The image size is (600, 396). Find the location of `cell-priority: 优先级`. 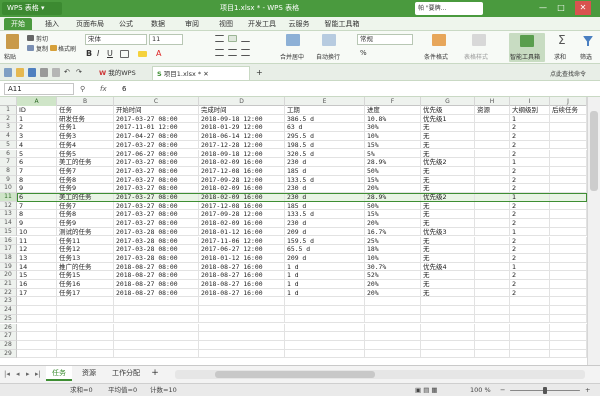

cell-priority: 优先级 is located at coordinates (448, 110).